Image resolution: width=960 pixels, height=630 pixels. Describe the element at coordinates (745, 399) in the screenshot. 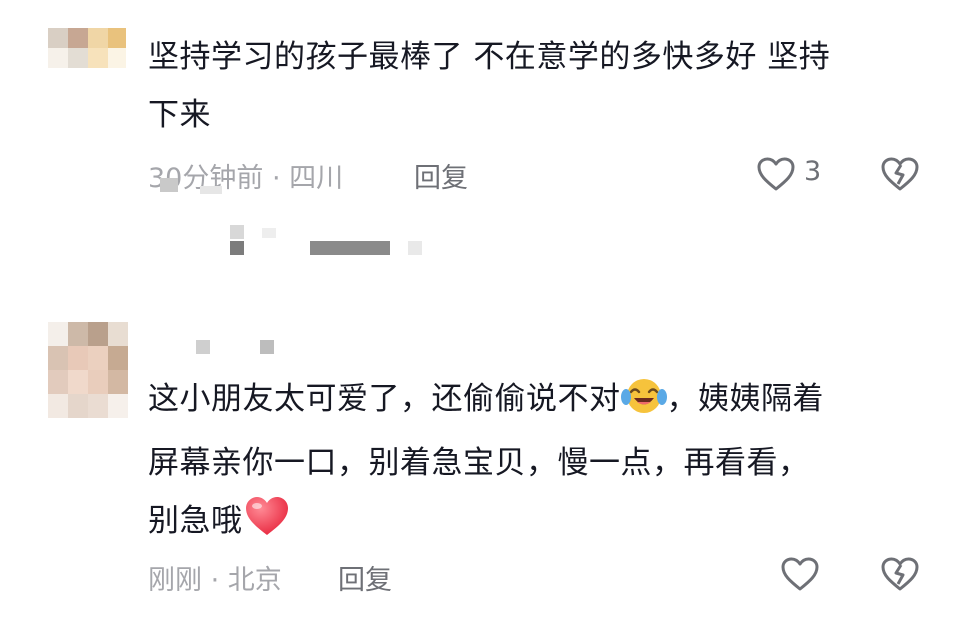

I see `comment-text-segment: ，姨姨隔着` at that location.